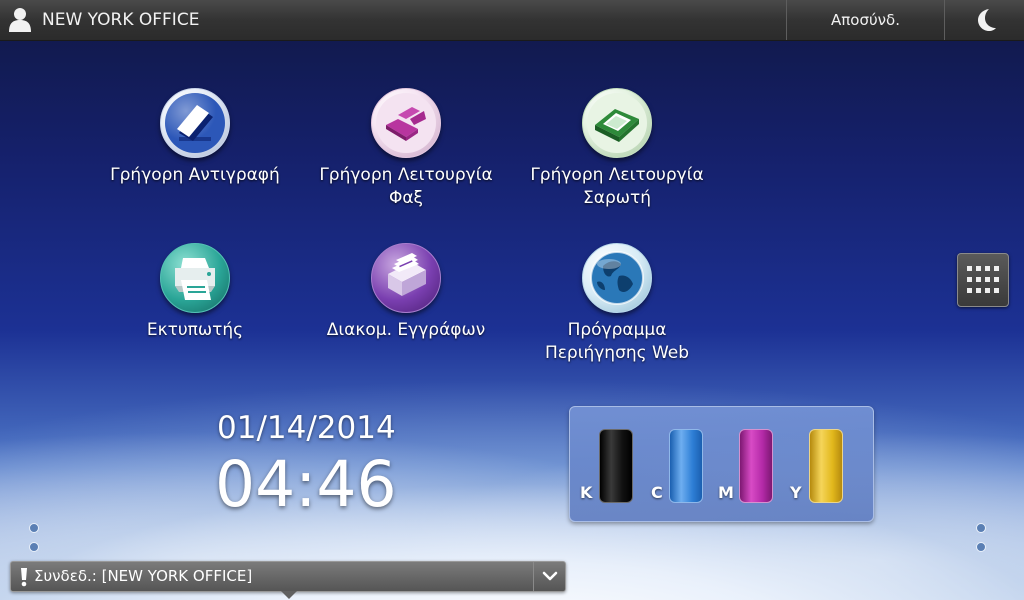 This screenshot has width=1024, height=600. What do you see at coordinates (143, 576) in the screenshot?
I see `status-message: Συνδεδ.: [NEW YORK OFFICE]` at bounding box center [143, 576].